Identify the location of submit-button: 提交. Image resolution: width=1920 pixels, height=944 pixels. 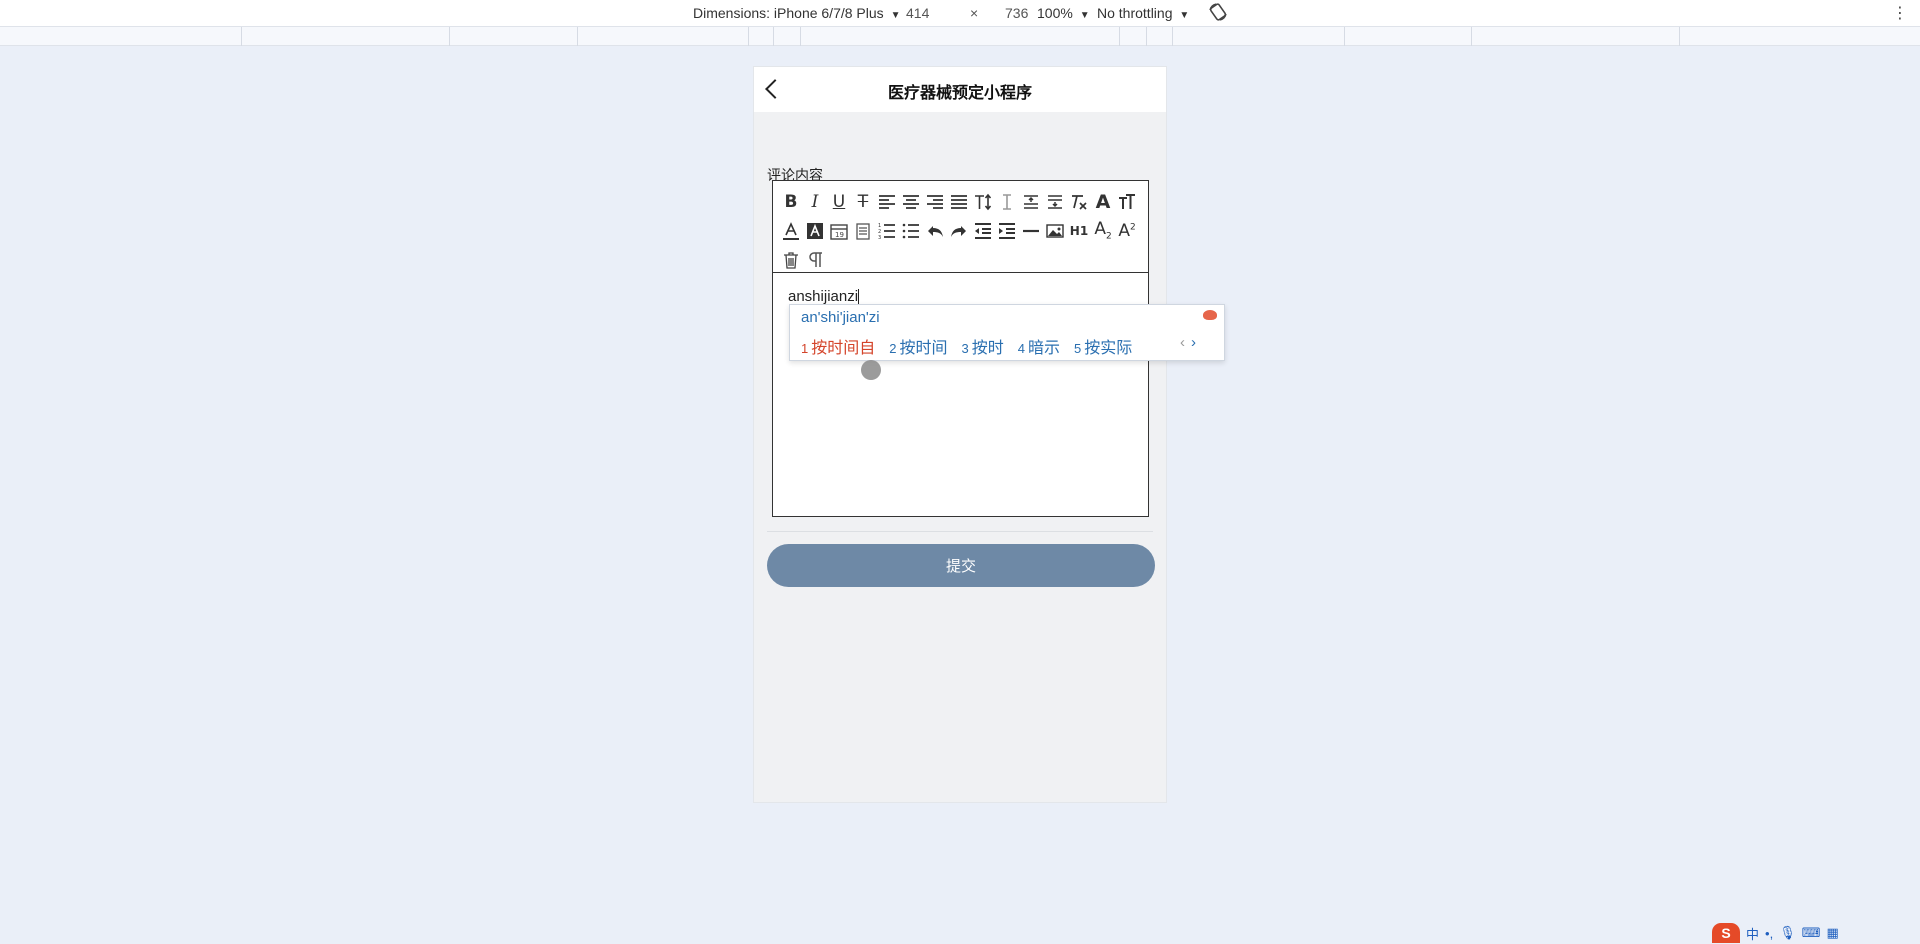
(961, 565).